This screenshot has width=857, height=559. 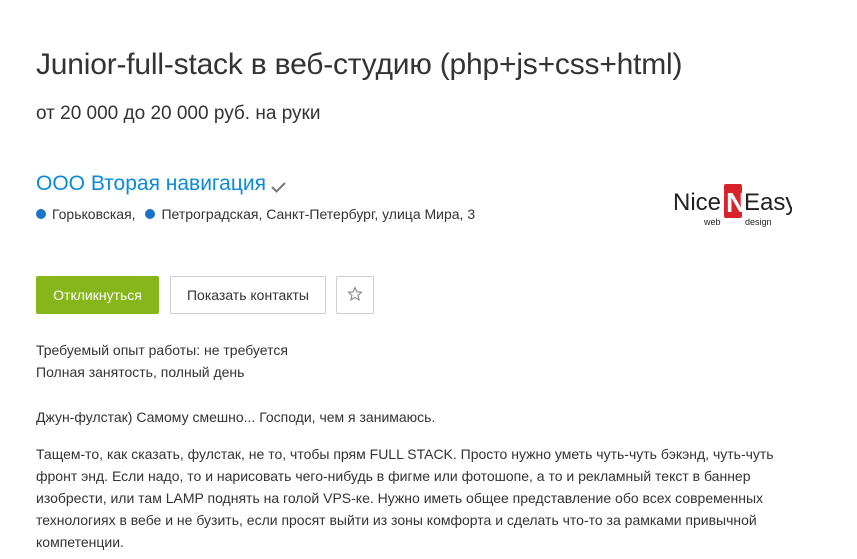 I want to click on logo-n-mark: N, so click(x=735, y=201).